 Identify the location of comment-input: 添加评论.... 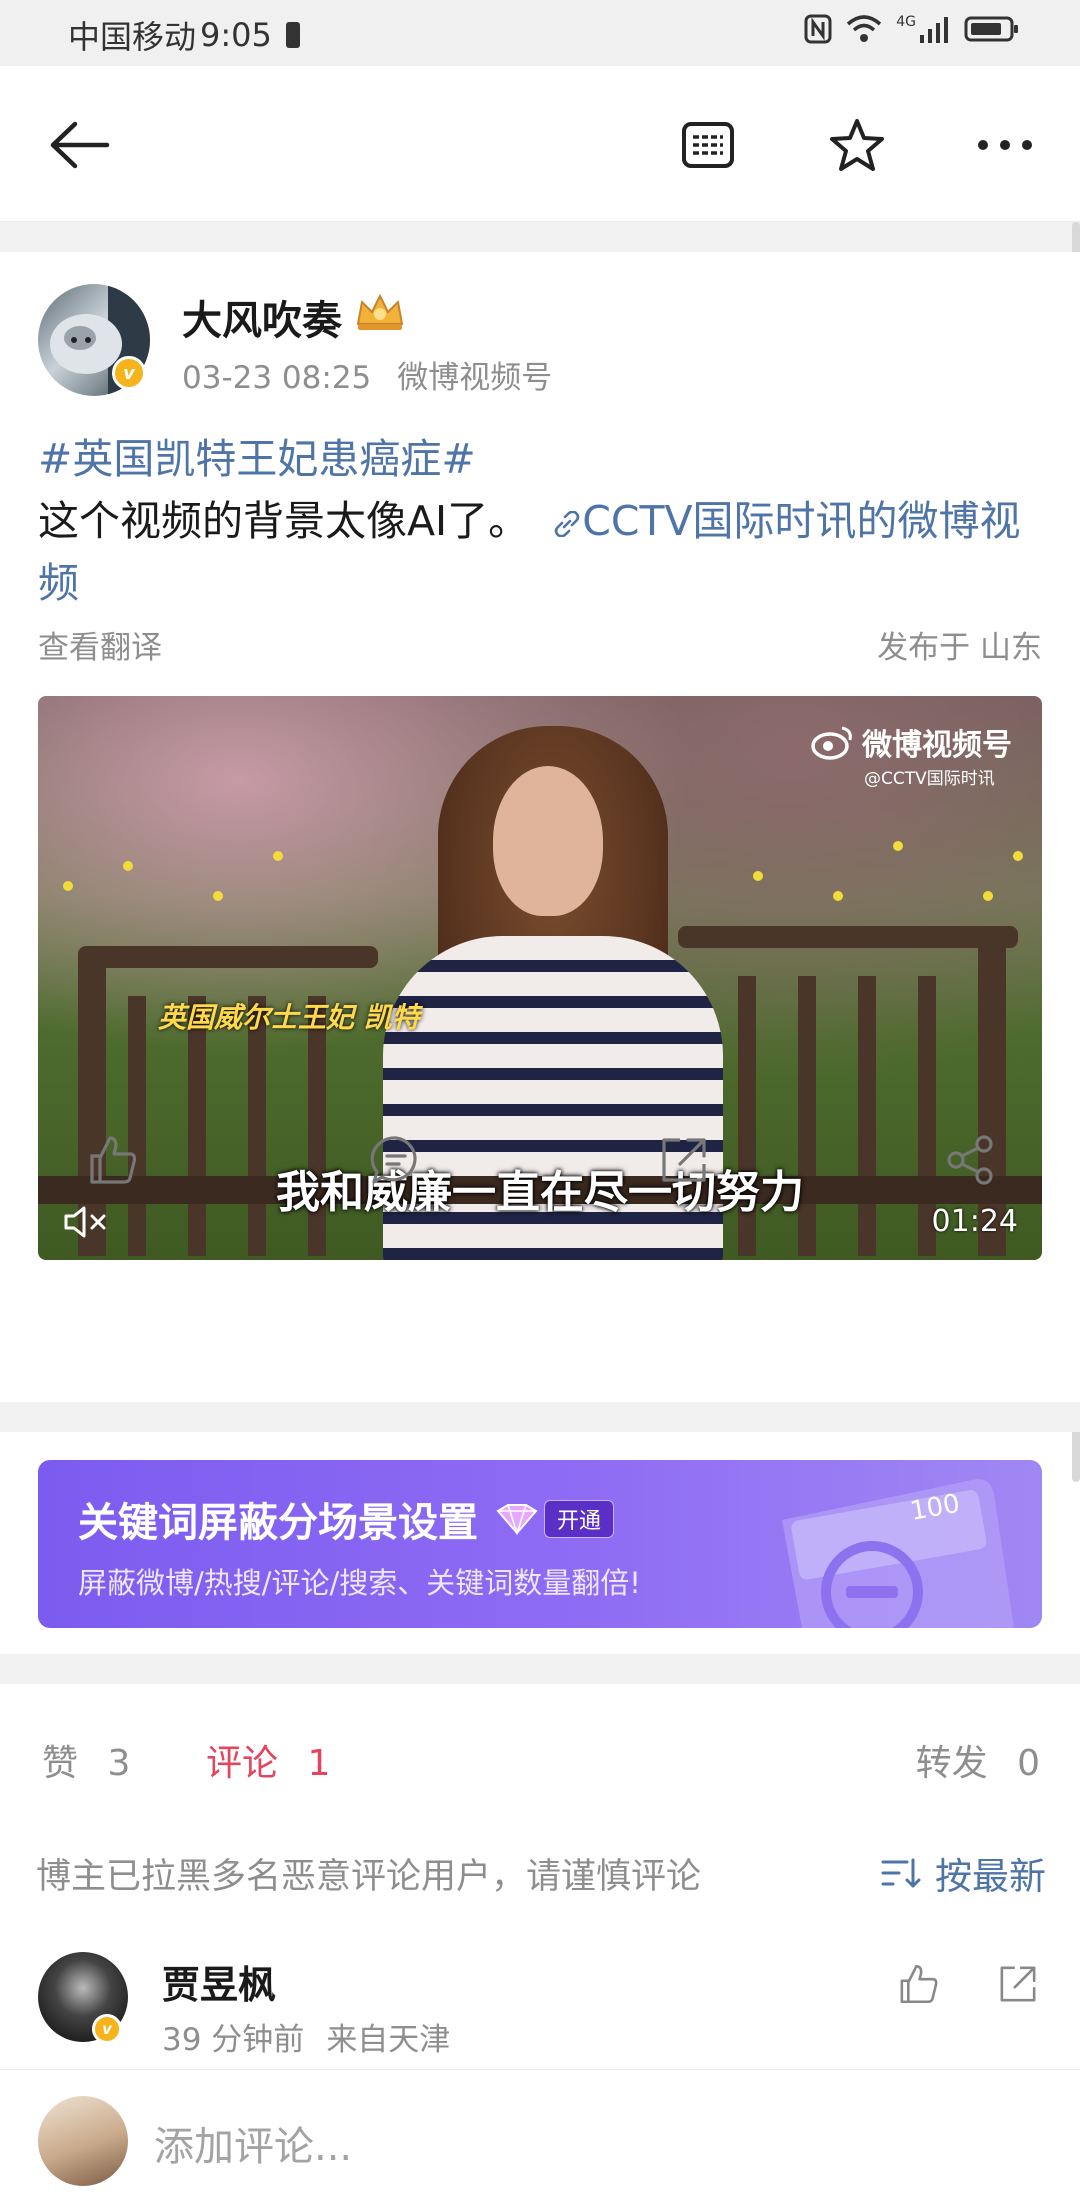
(253, 2143).